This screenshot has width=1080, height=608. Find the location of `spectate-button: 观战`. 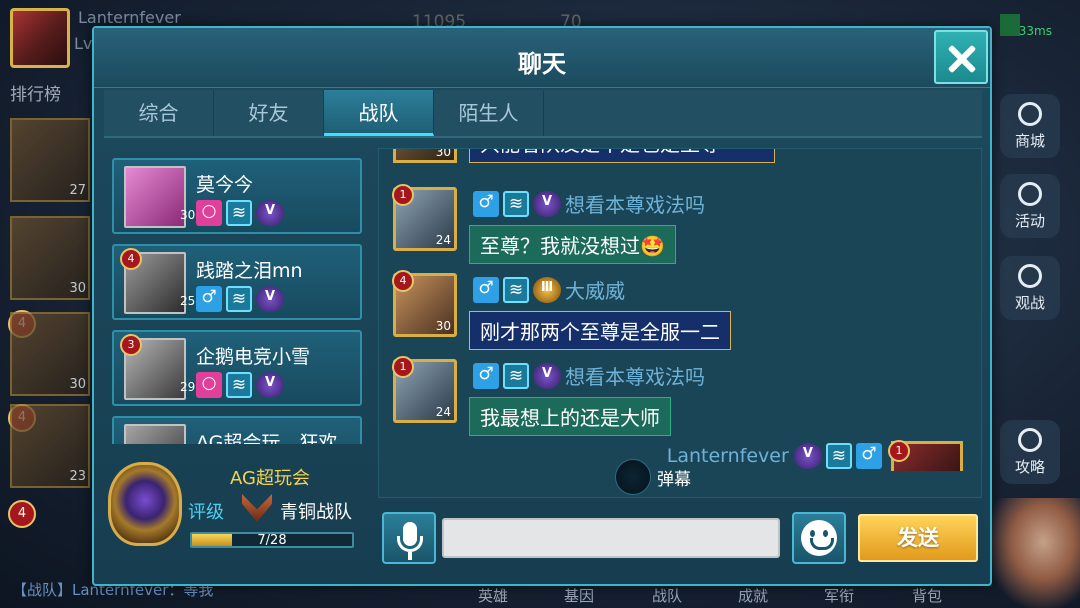

spectate-button: 观战 is located at coordinates (1030, 288).